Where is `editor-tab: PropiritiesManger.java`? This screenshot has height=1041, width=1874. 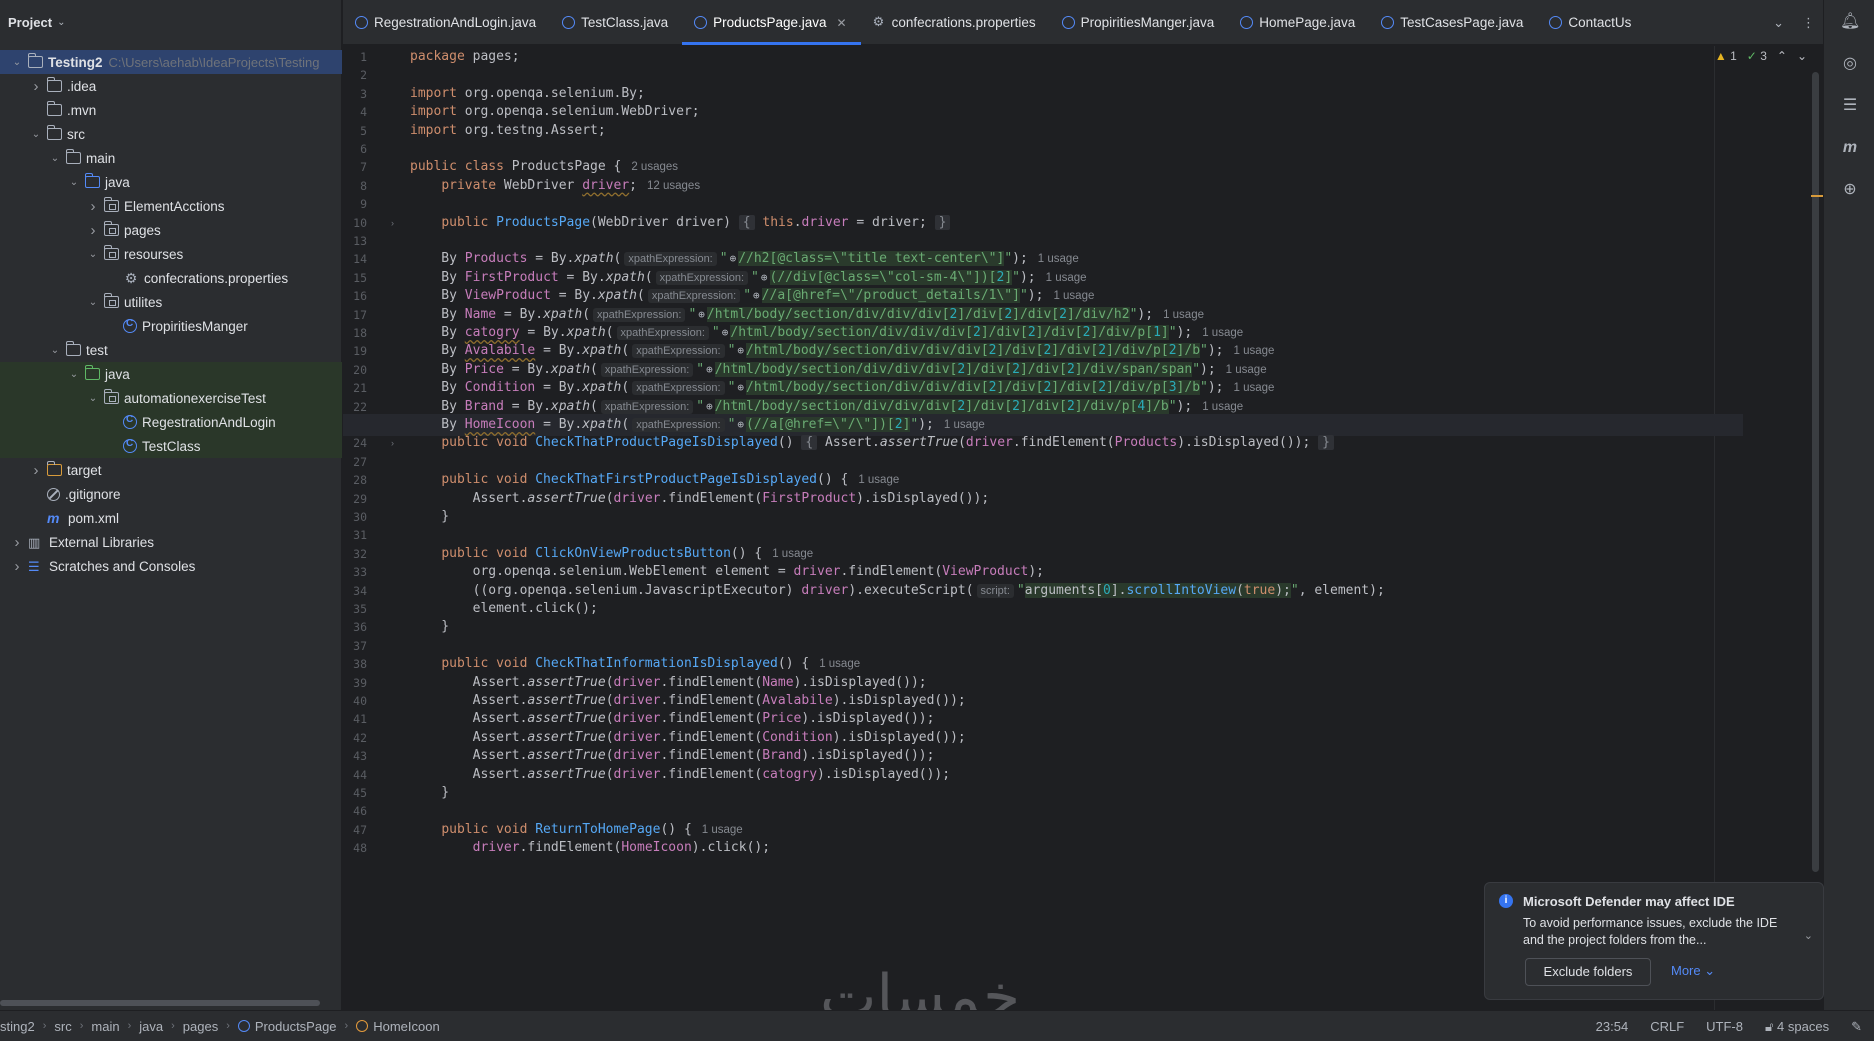
editor-tab: PropiritiesManger.java is located at coordinates (1139, 22).